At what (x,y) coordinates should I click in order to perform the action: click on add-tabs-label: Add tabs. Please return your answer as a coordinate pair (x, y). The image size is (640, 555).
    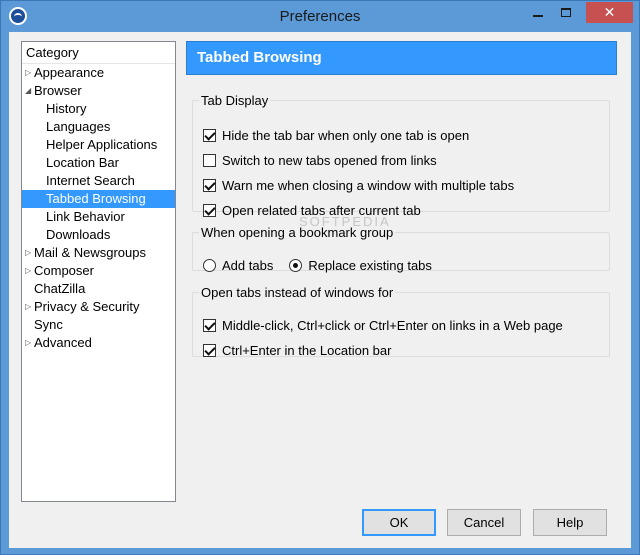
    Looking at the image, I should click on (247, 265).